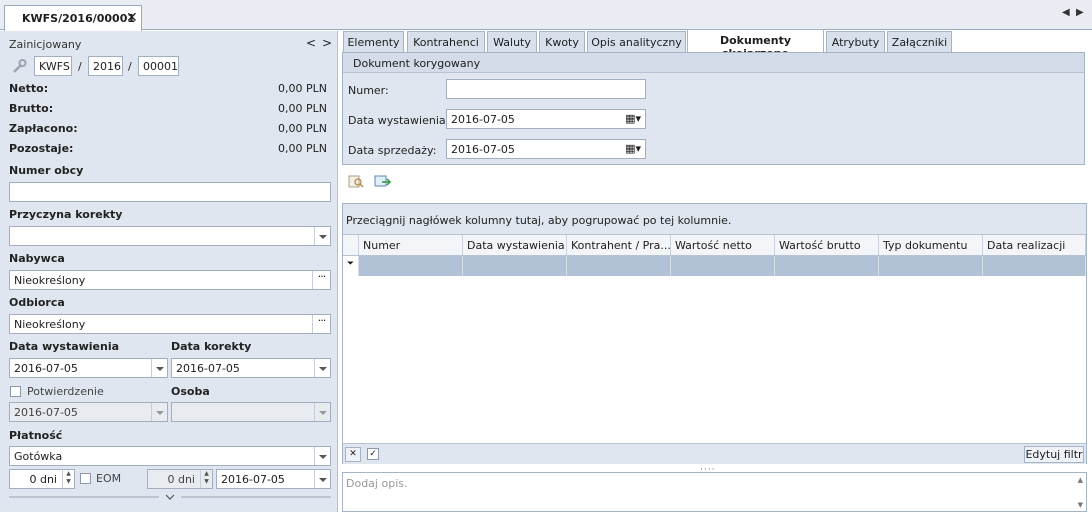  What do you see at coordinates (1080, 12) in the screenshot?
I see `tab-scroll-right-icon: ▶` at bounding box center [1080, 12].